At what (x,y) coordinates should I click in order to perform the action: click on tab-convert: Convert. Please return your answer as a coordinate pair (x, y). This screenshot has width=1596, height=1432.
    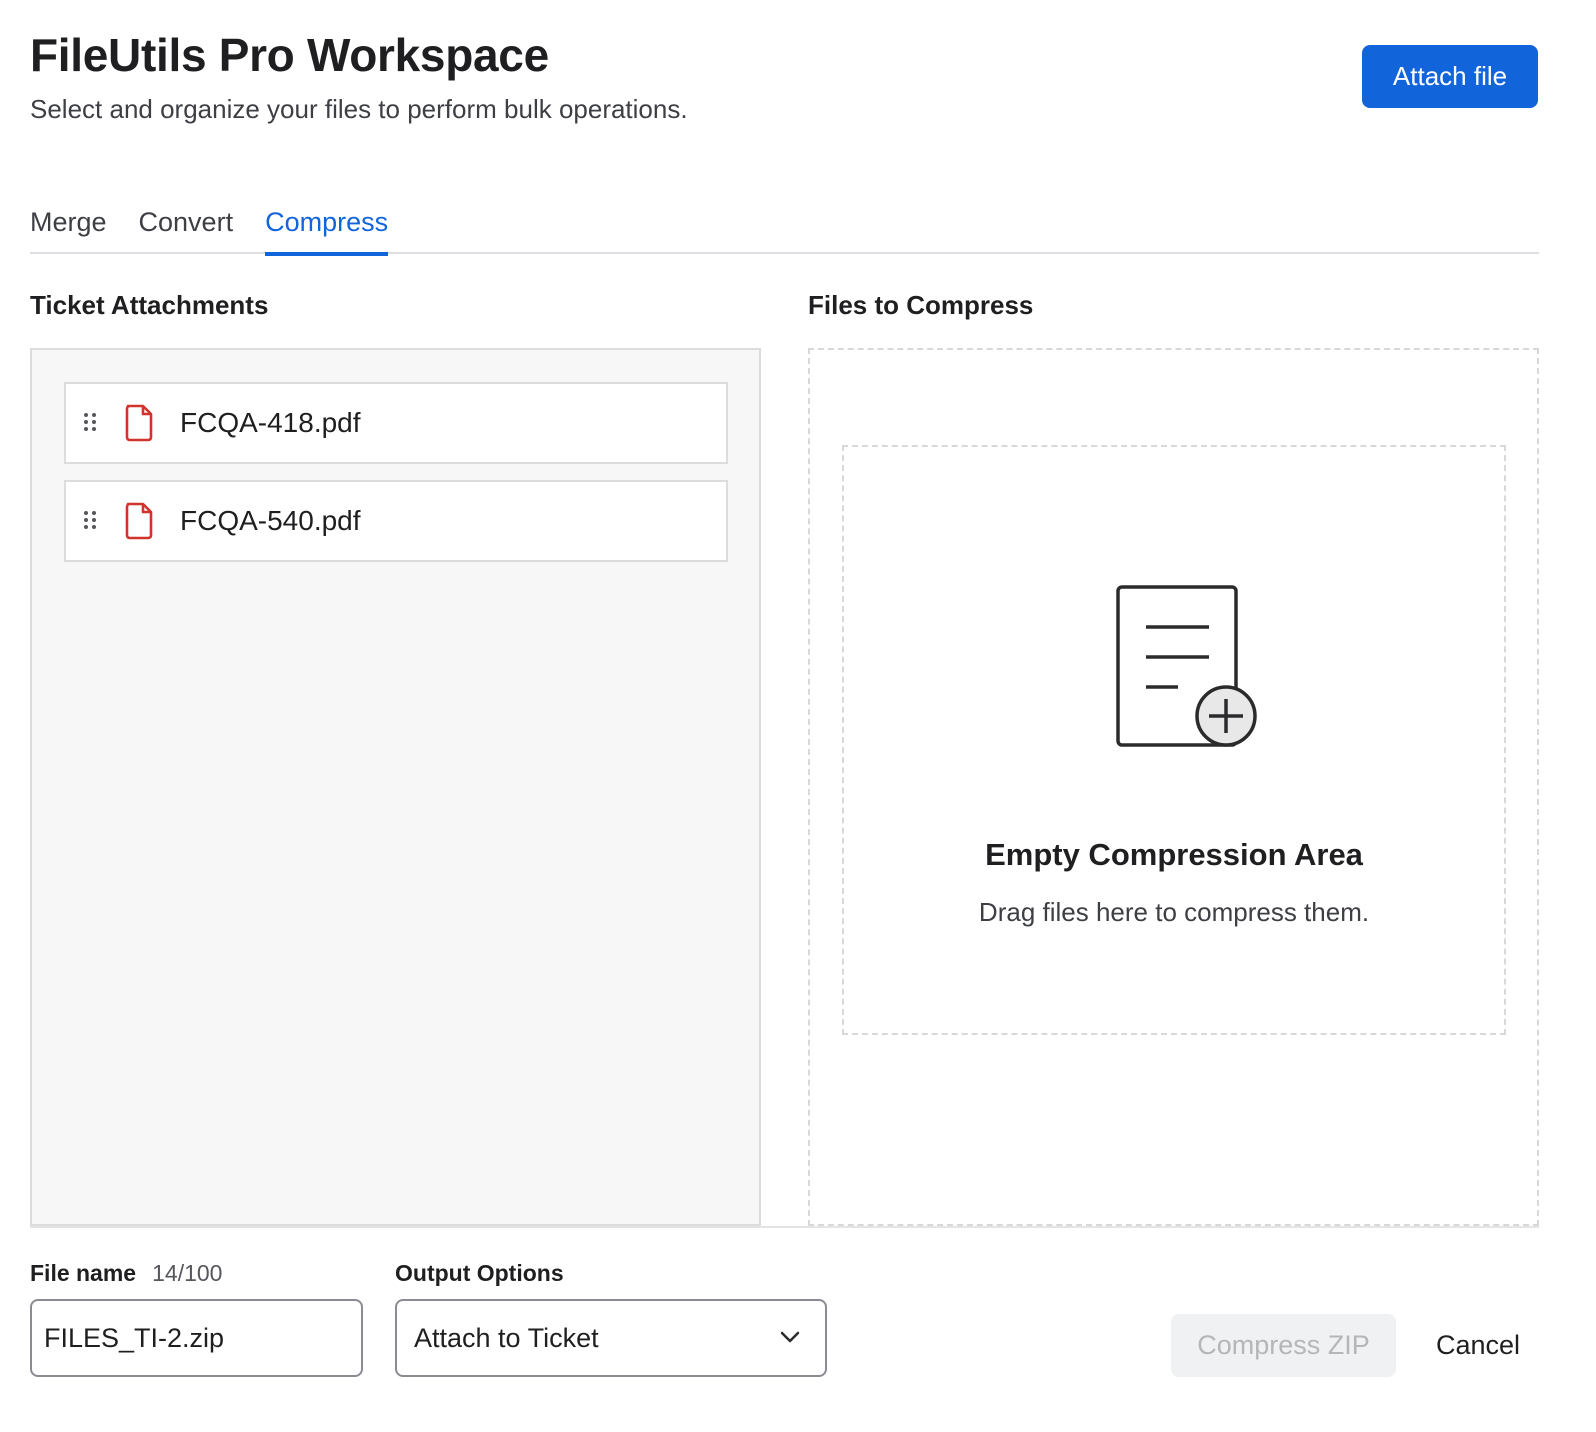
    Looking at the image, I should click on (186, 227).